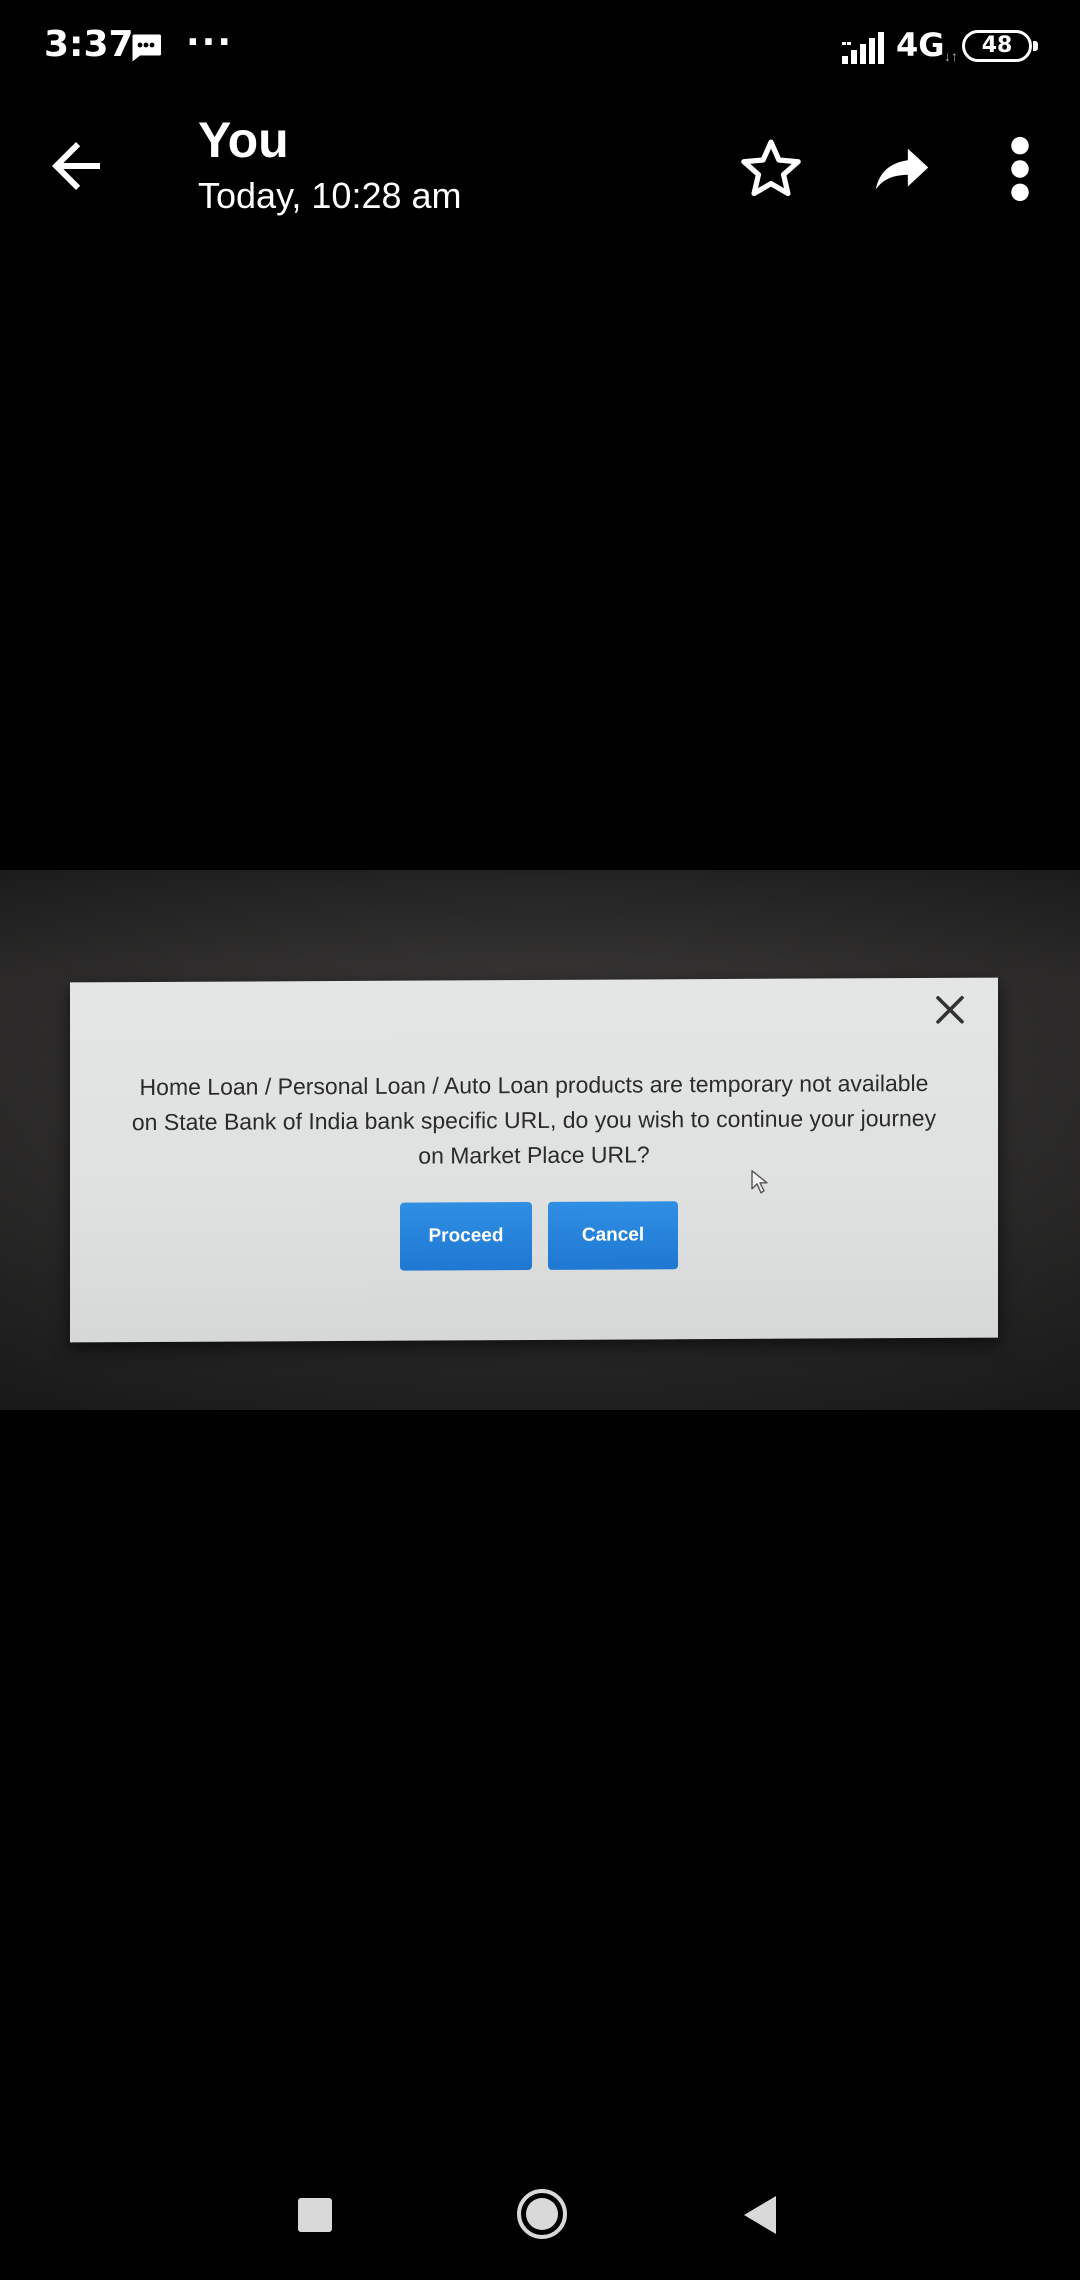 The width and height of the screenshot is (1080, 2280). What do you see at coordinates (330, 195) in the screenshot?
I see `timestamp-subtitle: Today, 10:28 am` at bounding box center [330, 195].